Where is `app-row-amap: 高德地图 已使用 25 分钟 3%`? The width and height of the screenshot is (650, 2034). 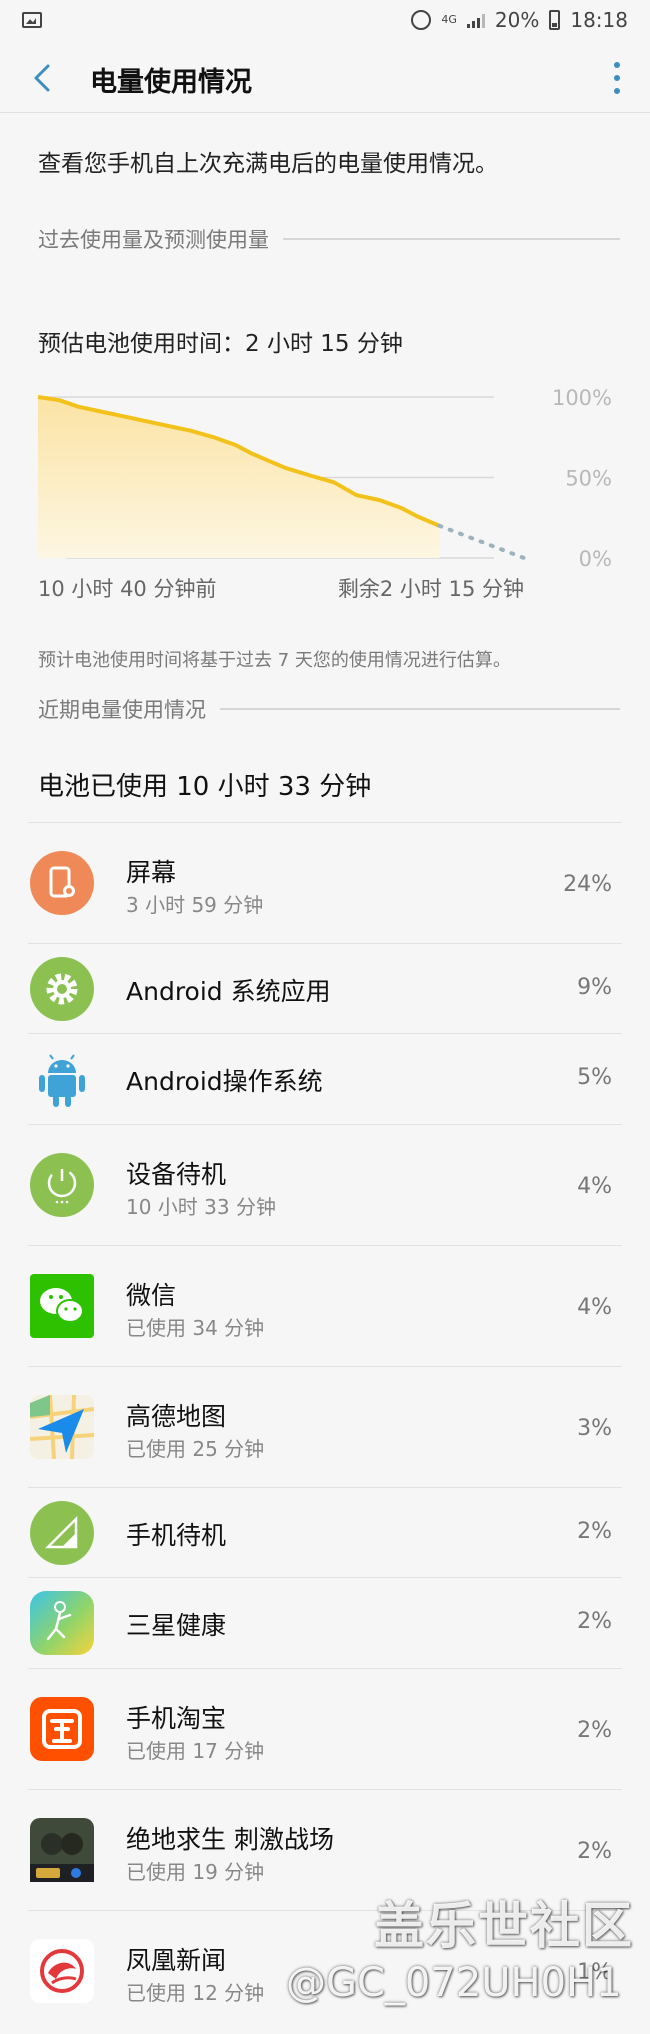 app-row-amap: 高德地图 已使用 25 分钟 3% is located at coordinates (325, 1426).